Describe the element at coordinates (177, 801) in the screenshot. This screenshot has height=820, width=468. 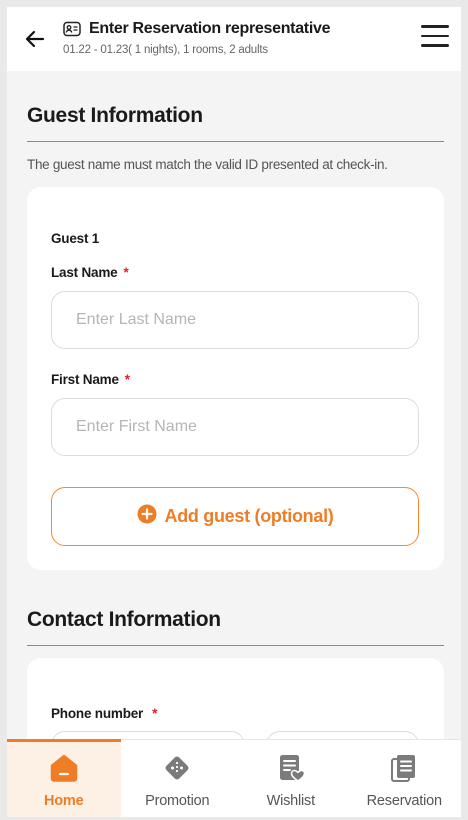
I see `tab-promotion-label: Promotion` at that location.